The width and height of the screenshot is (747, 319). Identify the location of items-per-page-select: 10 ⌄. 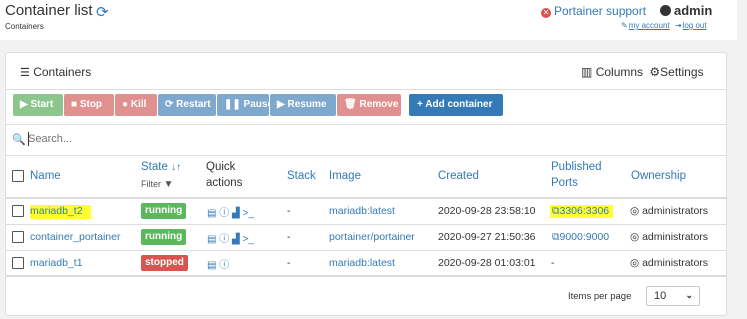
(673, 296).